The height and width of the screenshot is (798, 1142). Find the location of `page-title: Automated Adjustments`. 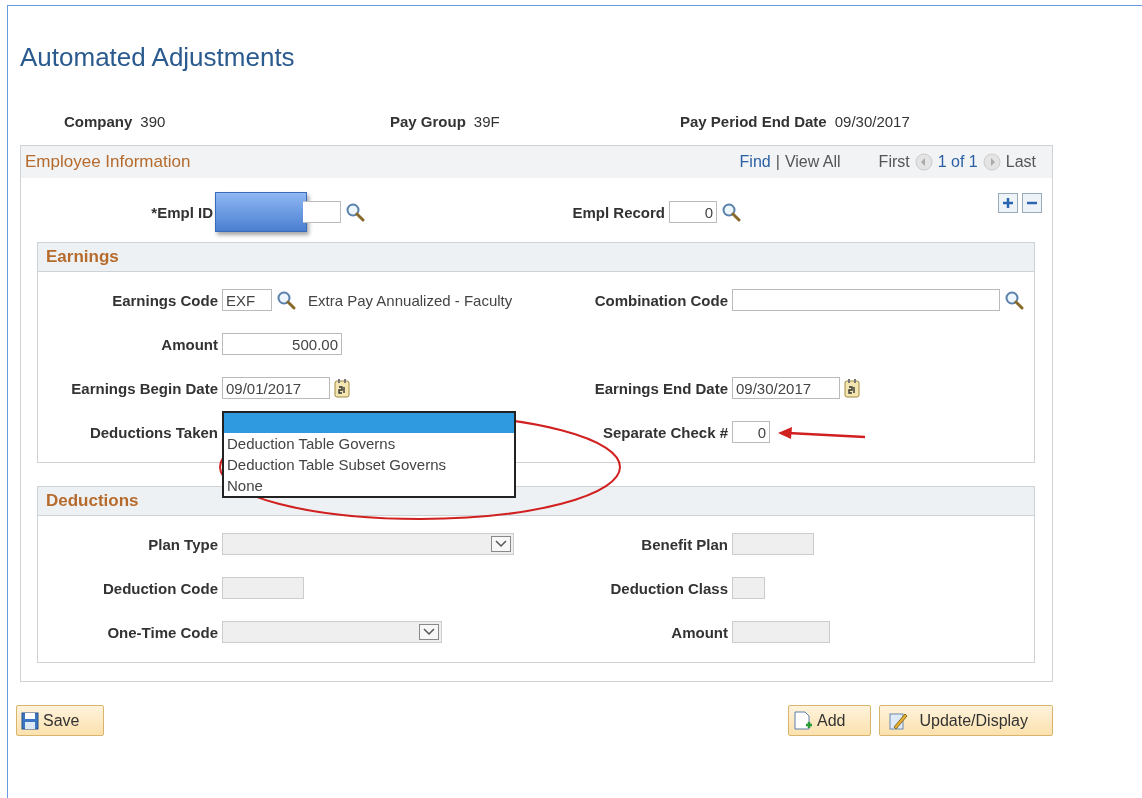

page-title: Automated Adjustments is located at coordinates (158, 57).